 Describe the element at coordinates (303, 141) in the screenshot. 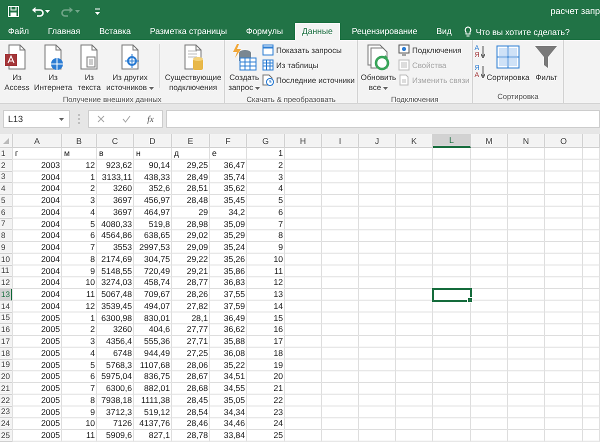

I see `column-header: H` at that location.